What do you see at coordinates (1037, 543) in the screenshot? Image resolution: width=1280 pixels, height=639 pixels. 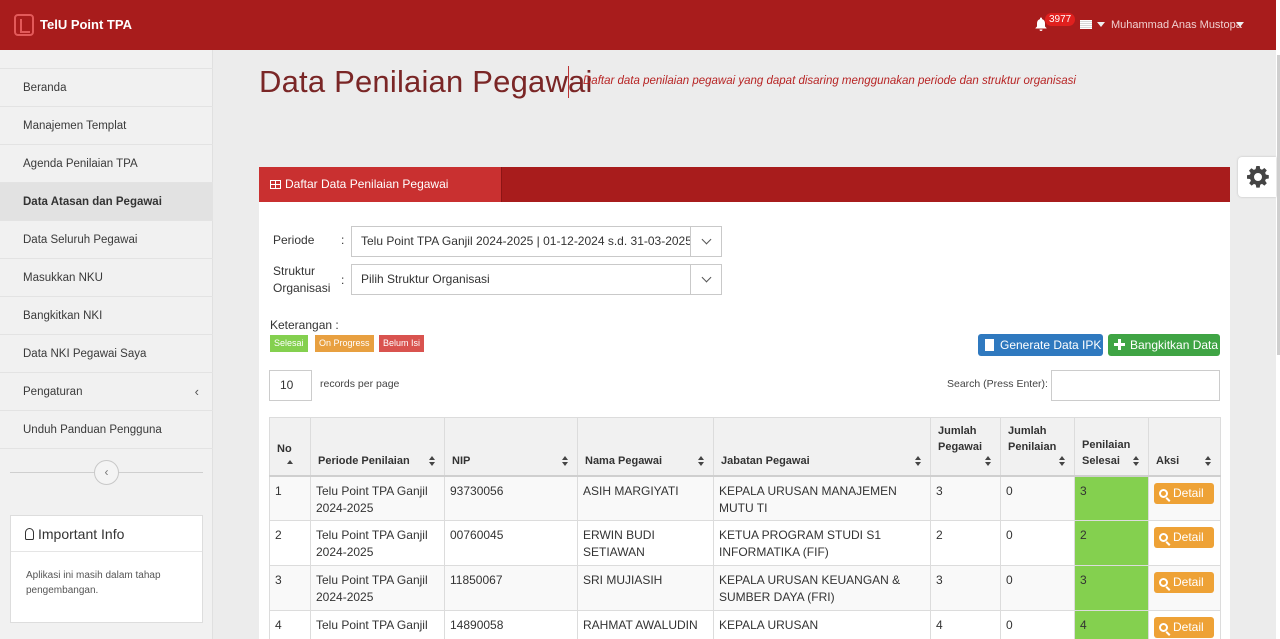 I see `cell-jumlah-penilaian: 0` at bounding box center [1037, 543].